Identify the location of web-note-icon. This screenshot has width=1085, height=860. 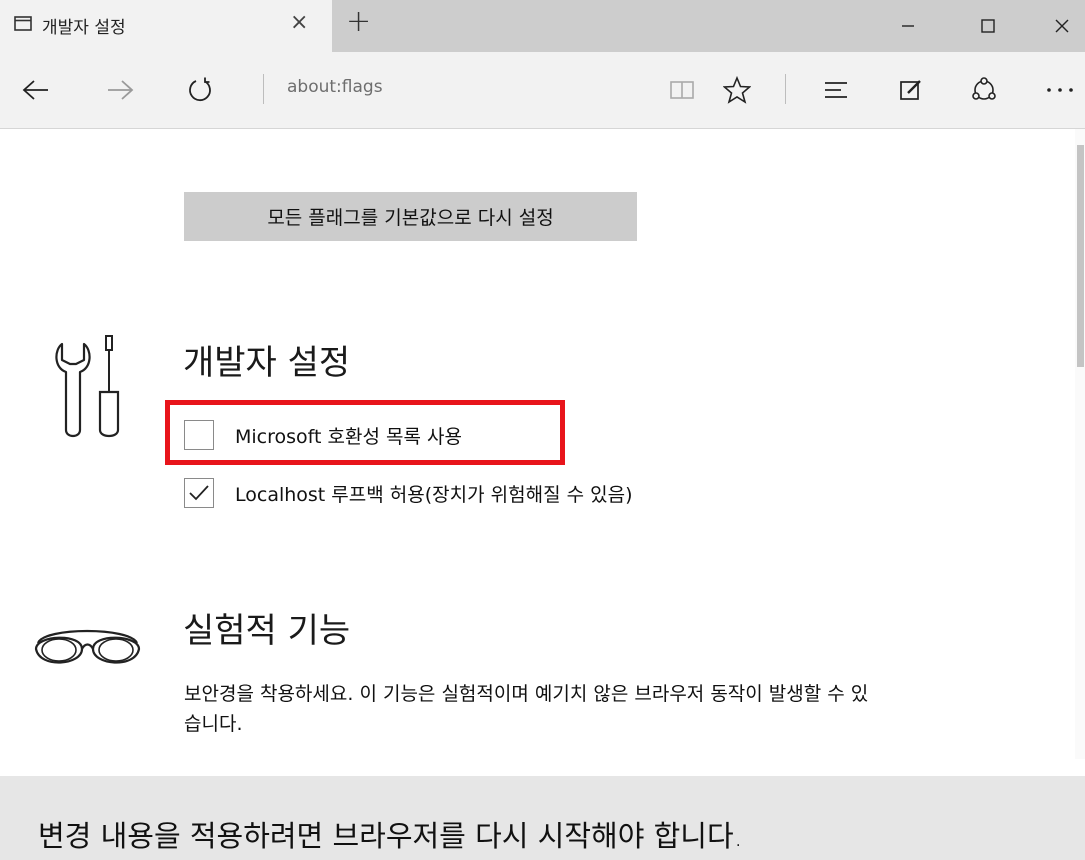
(910, 90).